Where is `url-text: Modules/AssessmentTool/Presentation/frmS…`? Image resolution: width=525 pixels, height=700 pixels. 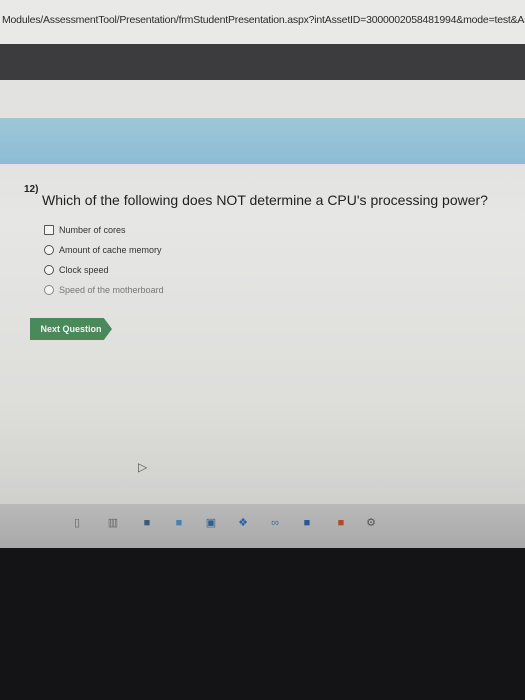
url-text: Modules/AssessmentTool/Presentation/frmS… is located at coordinates (263, 20).